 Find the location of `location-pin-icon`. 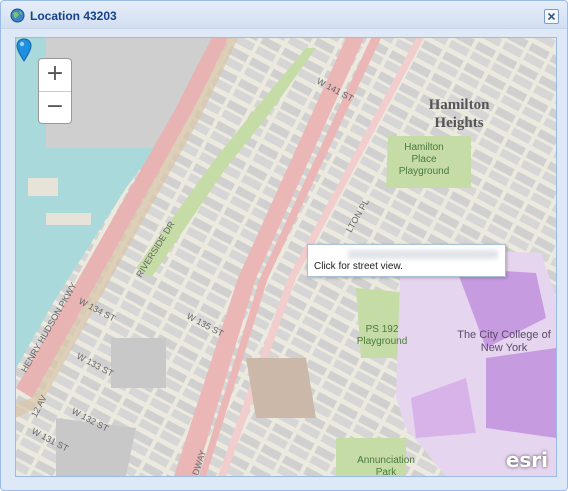

location-pin-icon is located at coordinates (24, 50).